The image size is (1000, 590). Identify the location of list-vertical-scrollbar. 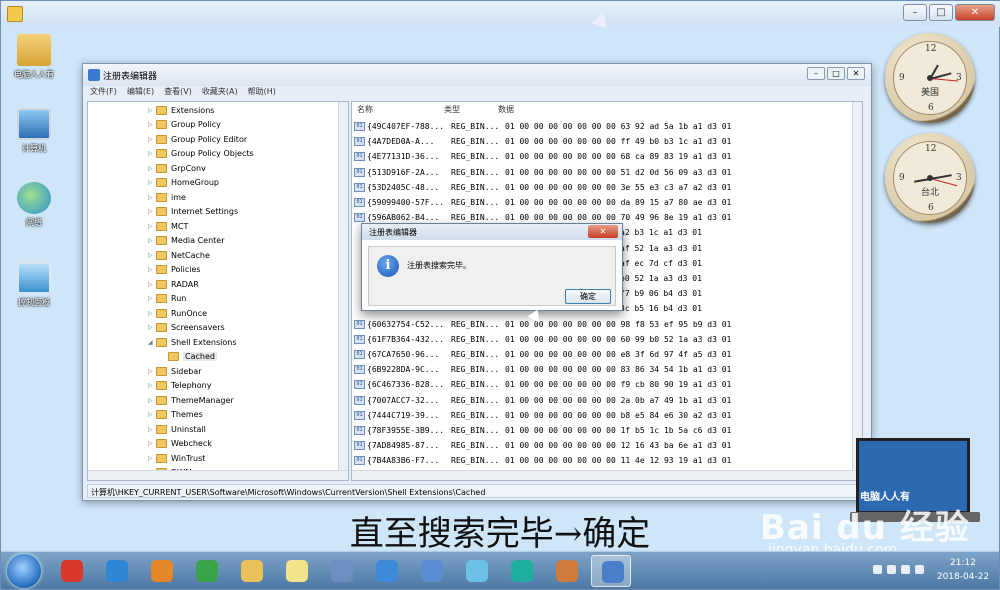
(857, 291).